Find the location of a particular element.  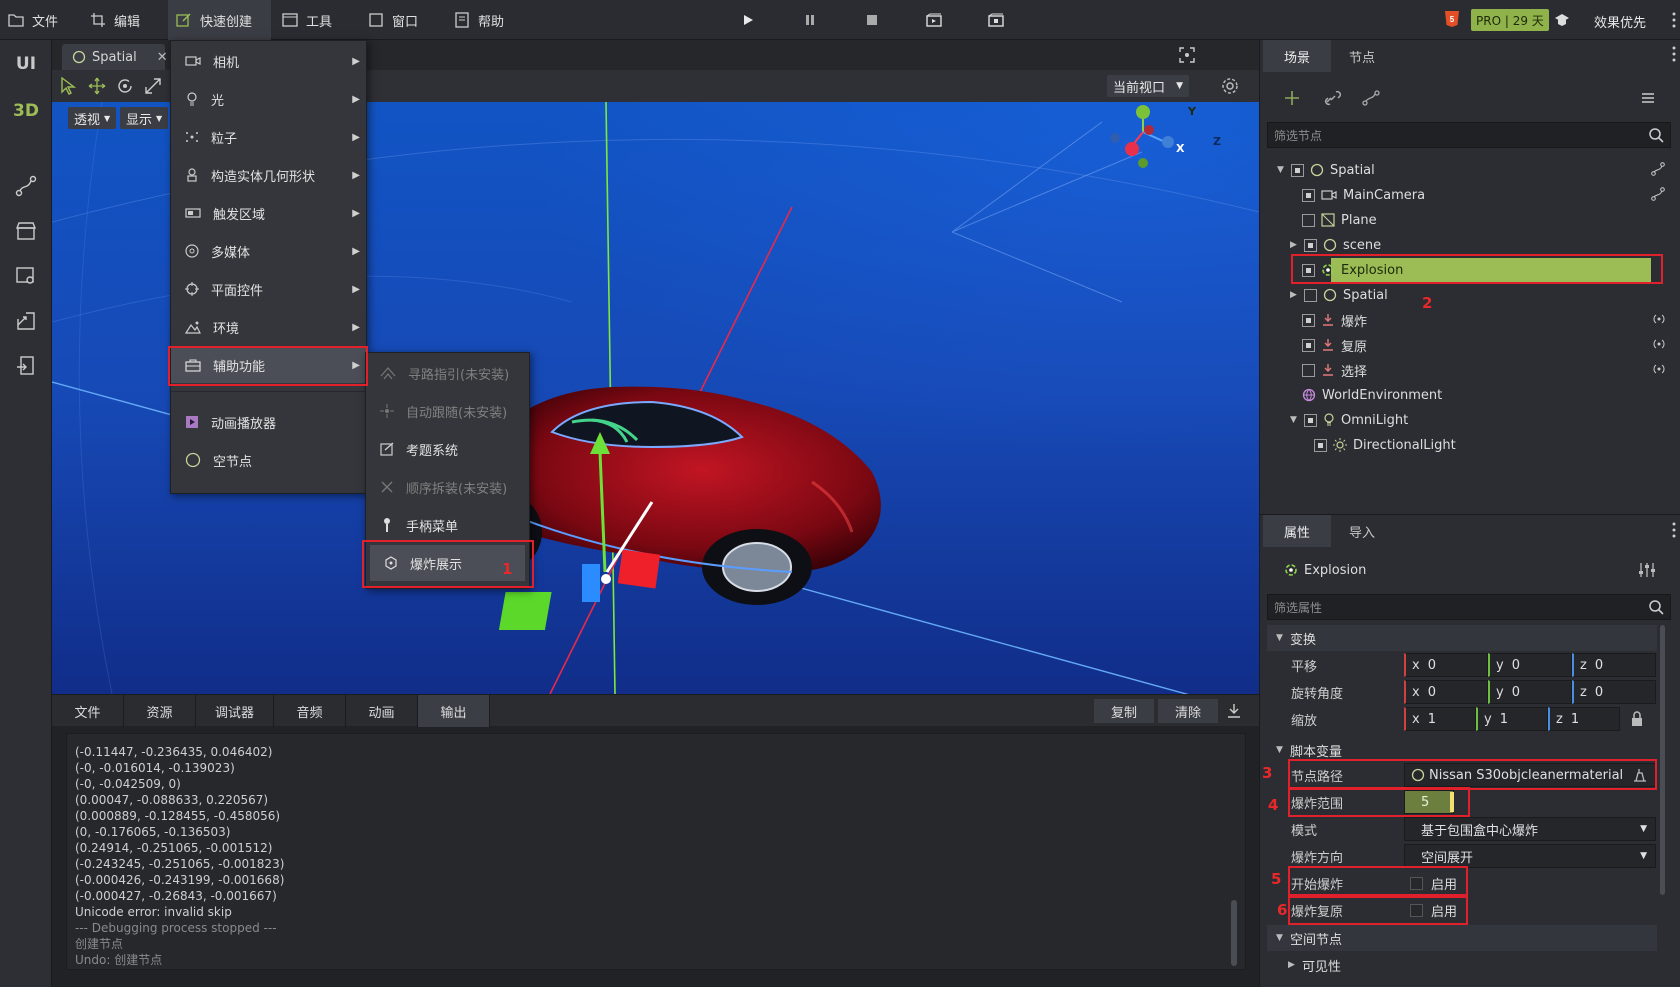

view-mode-select: 透视 ▼ is located at coordinates (92, 118).